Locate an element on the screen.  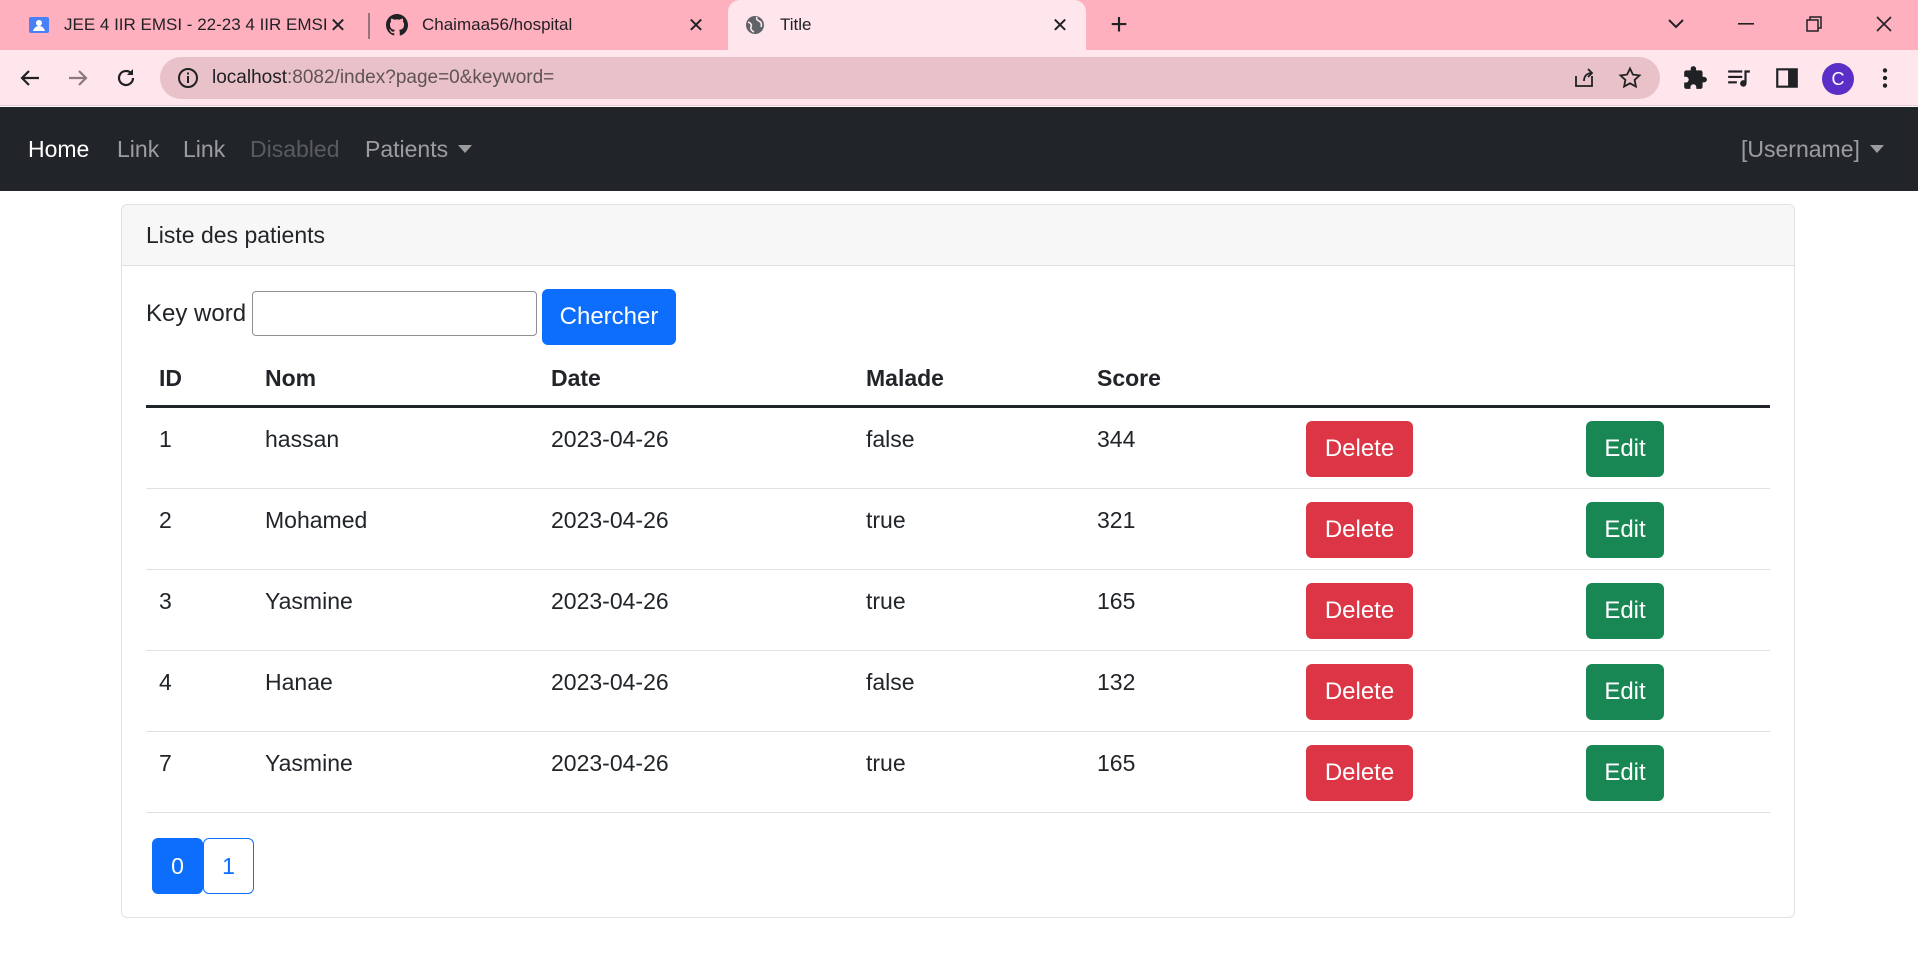
cell-score: 321 is located at coordinates (1116, 520).